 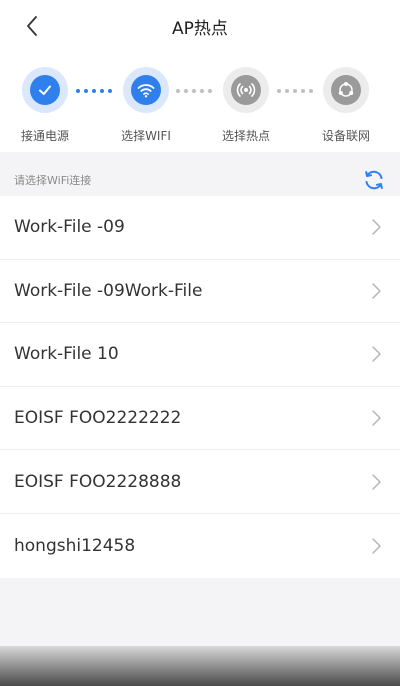 What do you see at coordinates (98, 418) in the screenshot?
I see `wifi-name: EOISF FOO2222222` at bounding box center [98, 418].